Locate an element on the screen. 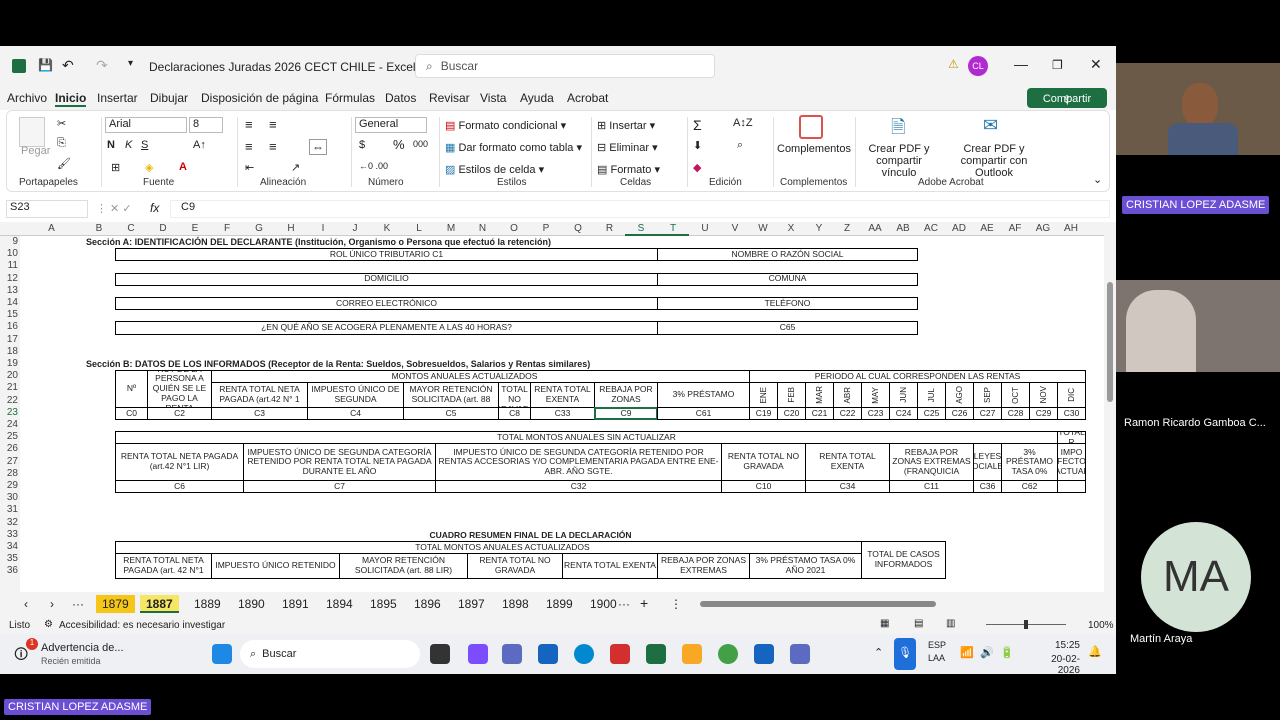  column-header: J is located at coordinates (355, 228).